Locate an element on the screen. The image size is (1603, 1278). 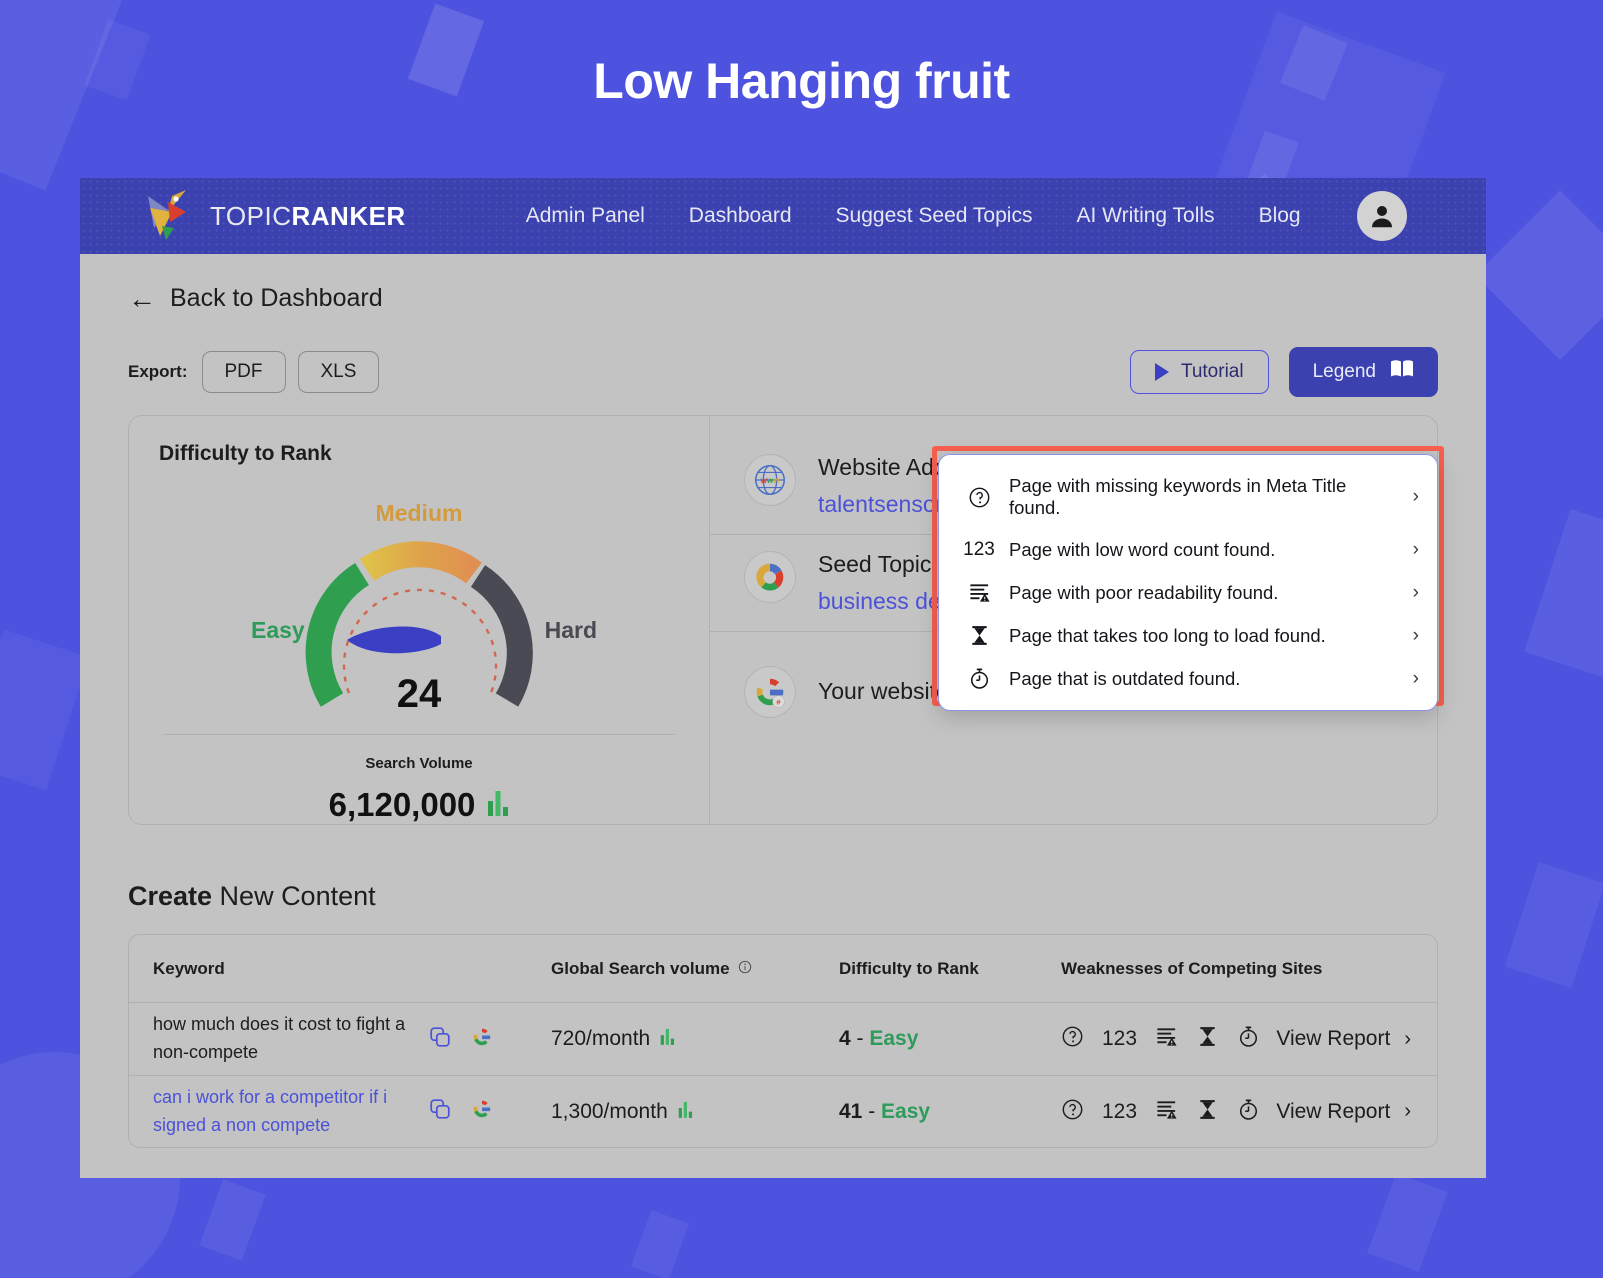
legend-item-label: Page with low word count found. is located at coordinates (1142, 549).